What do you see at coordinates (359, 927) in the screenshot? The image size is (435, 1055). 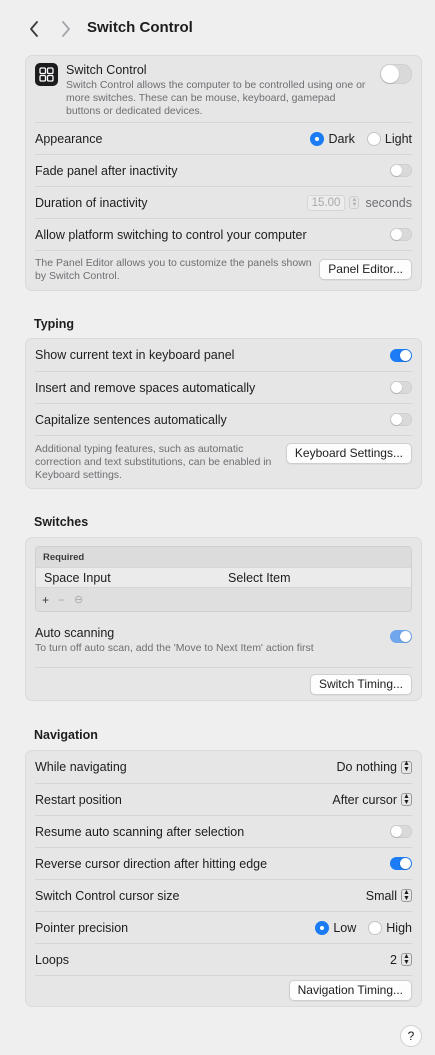 I see `pointer-precision-radio-group: Low High` at bounding box center [359, 927].